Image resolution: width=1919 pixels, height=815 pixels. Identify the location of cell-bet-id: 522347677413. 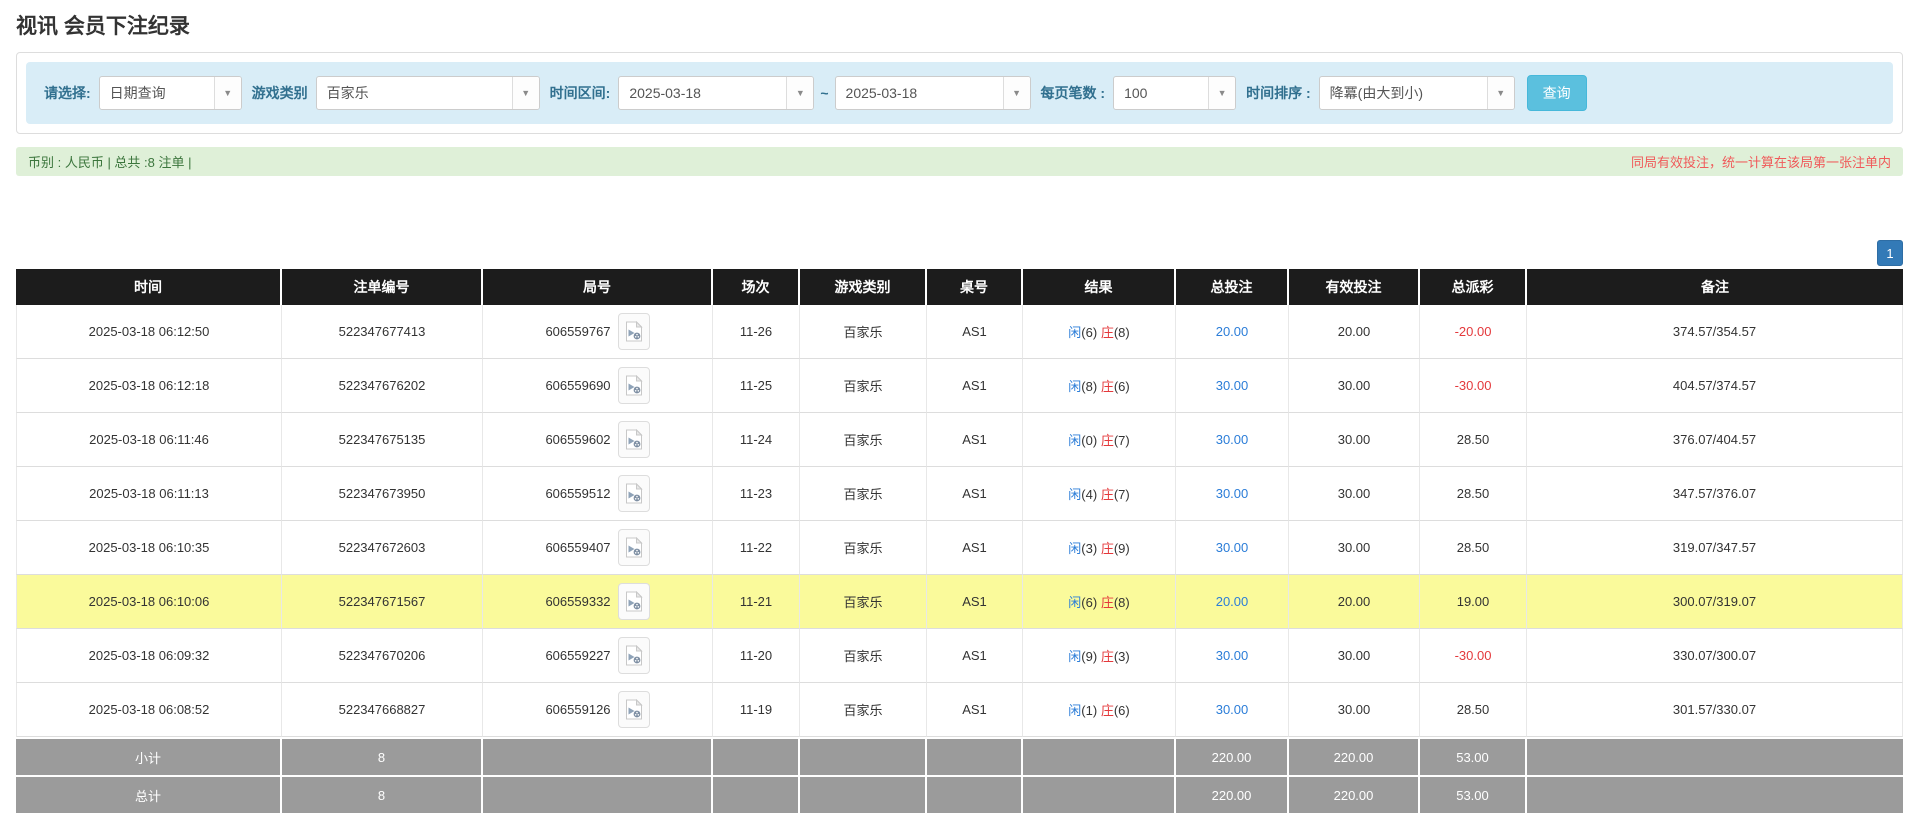
(382, 332).